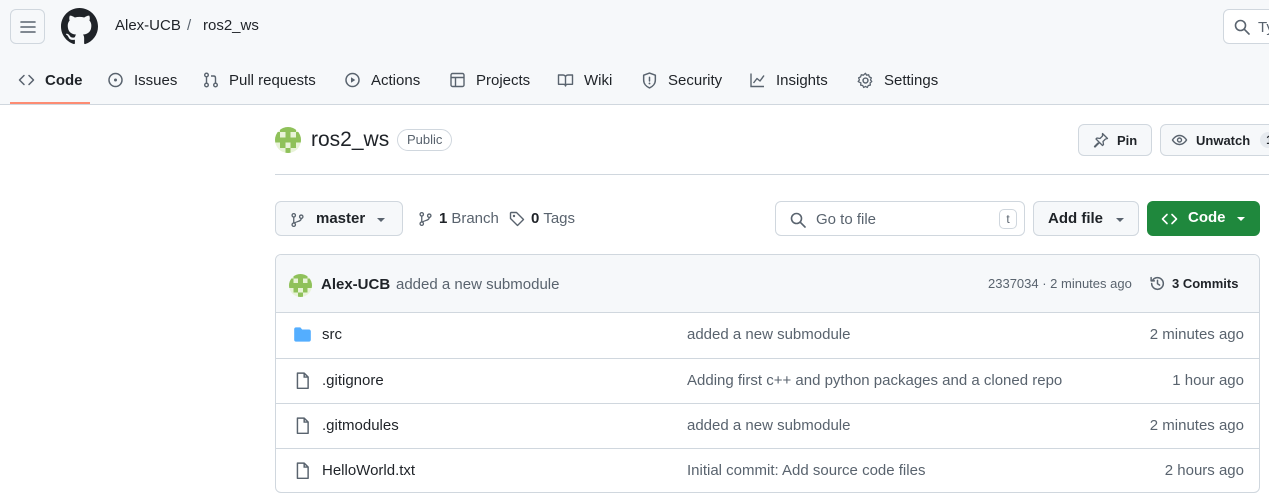  I want to click on hamburger-icon, so click(27, 26).